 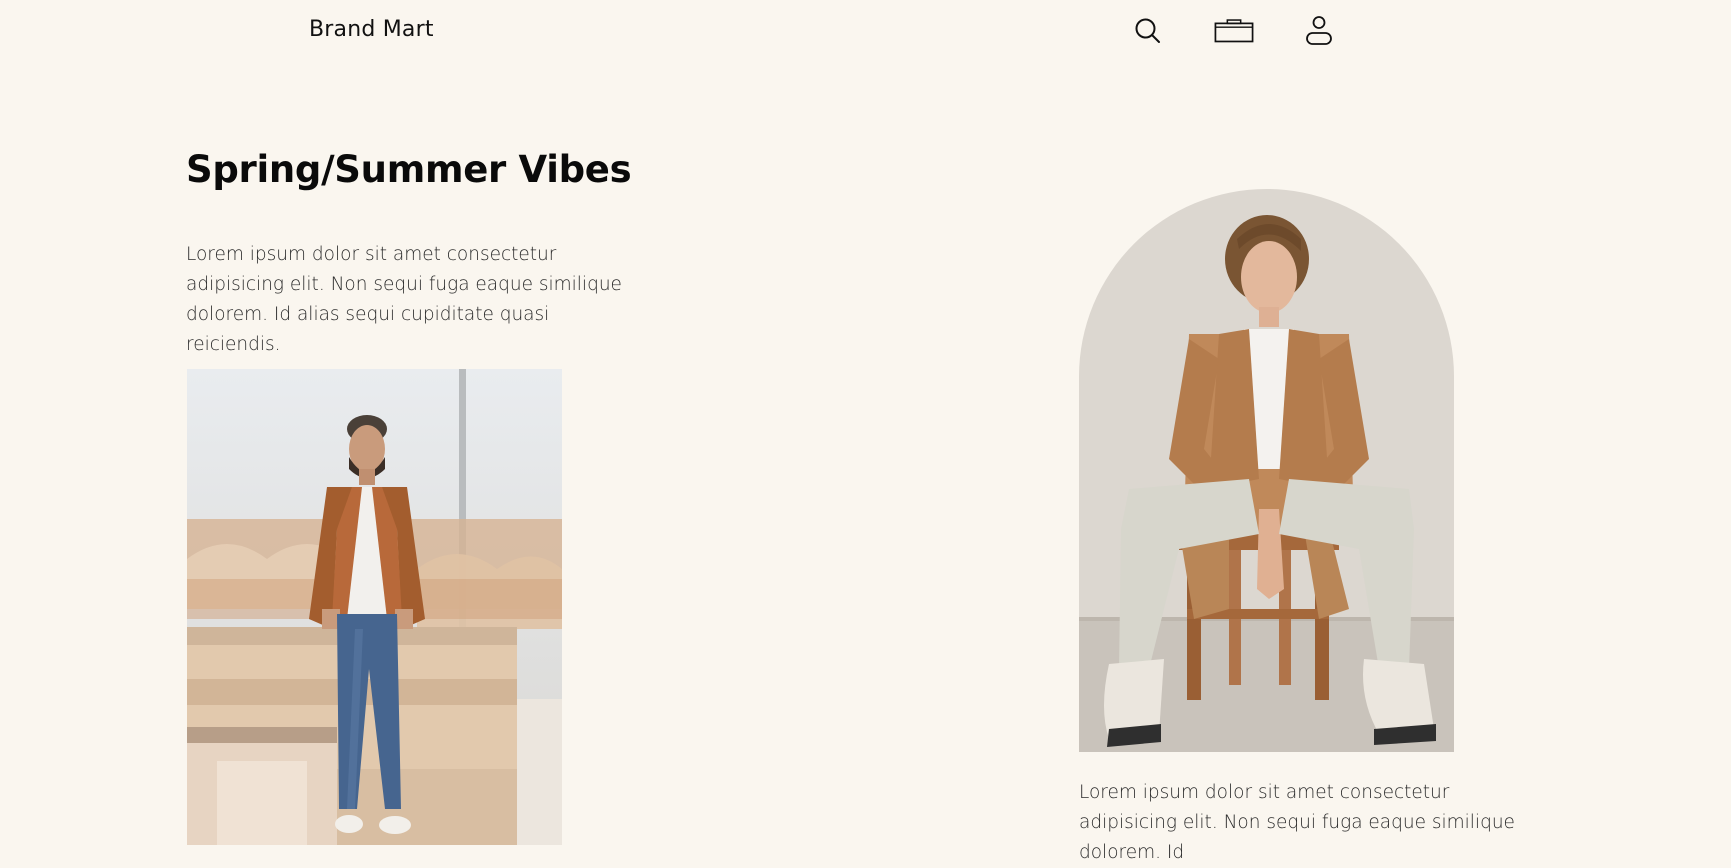 I want to click on page-title: Spring/Summer Vibes, so click(x=409, y=169).